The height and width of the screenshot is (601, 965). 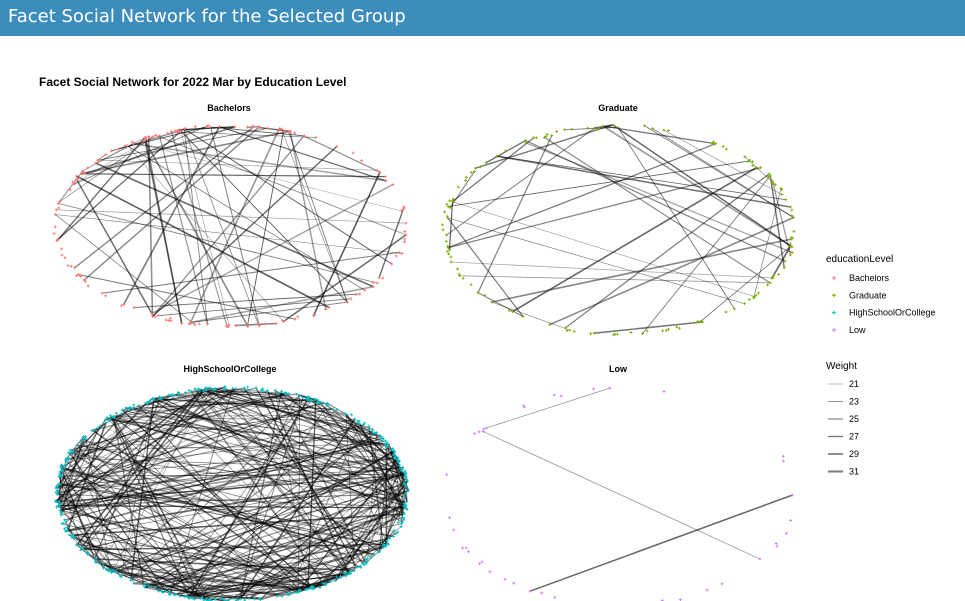 I want to click on facet-panel-graduate, so click(x=618, y=230).